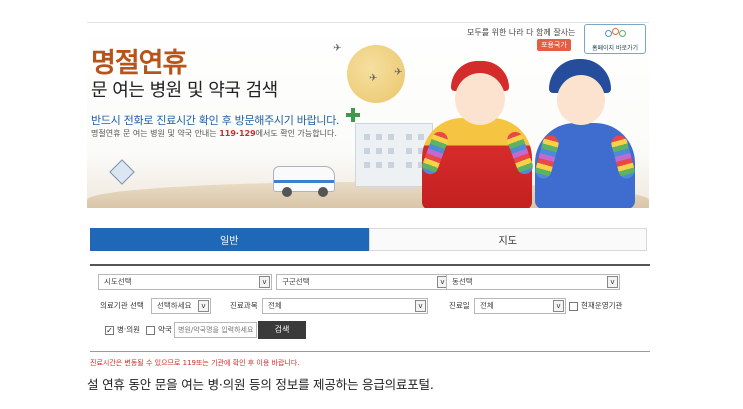  I want to click on banner-notice: 반드시 전화로 진료시간 확인 후 방문해주시기 바랍니다., so click(215, 120).